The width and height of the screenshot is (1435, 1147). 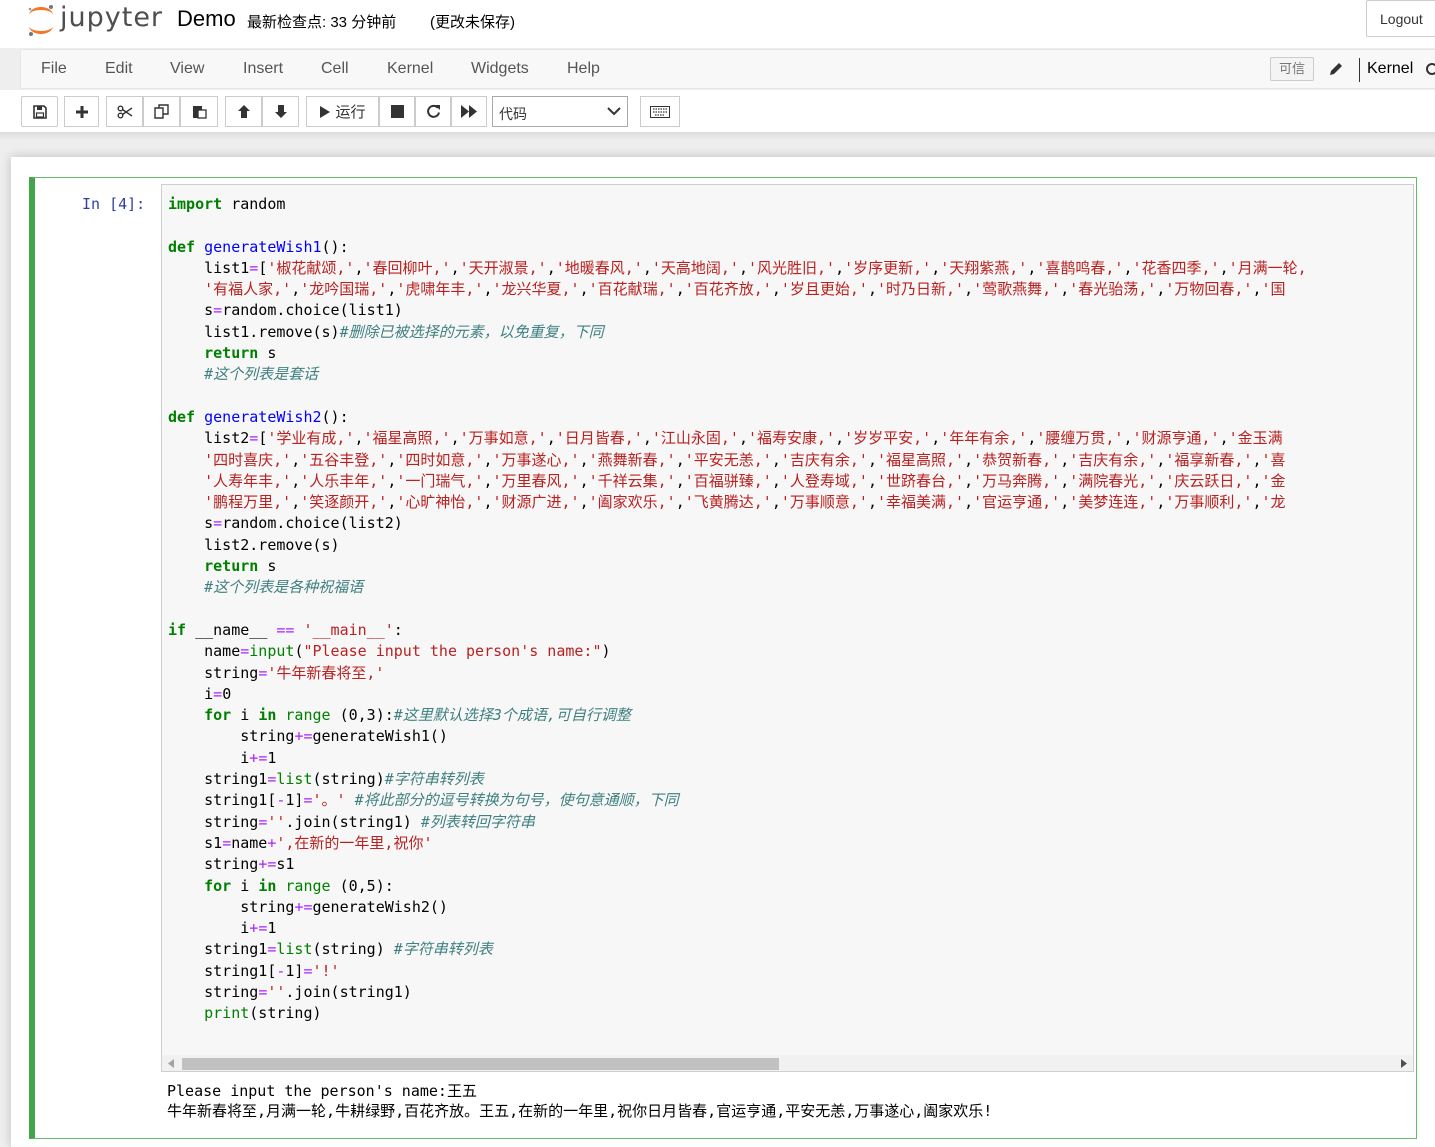 I want to click on code-line: string1[-1]='!', so click(x=254, y=970).